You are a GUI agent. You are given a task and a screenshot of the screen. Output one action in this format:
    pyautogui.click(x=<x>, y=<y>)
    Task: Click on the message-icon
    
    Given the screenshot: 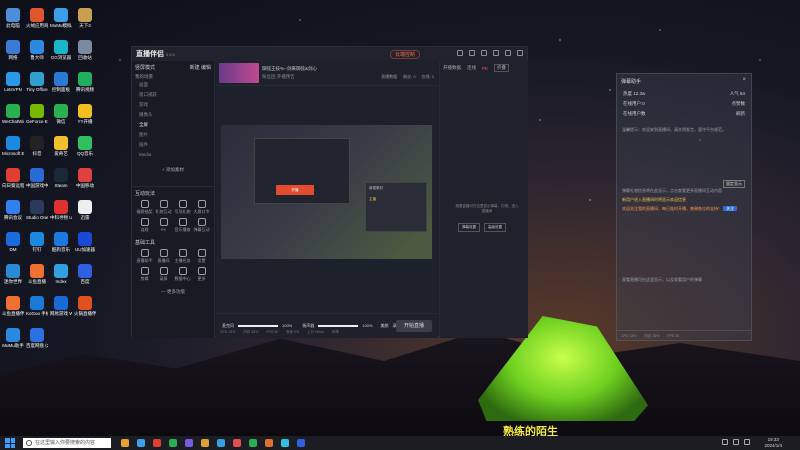 What is the action you would take?
    pyautogui.click(x=460, y=53)
    